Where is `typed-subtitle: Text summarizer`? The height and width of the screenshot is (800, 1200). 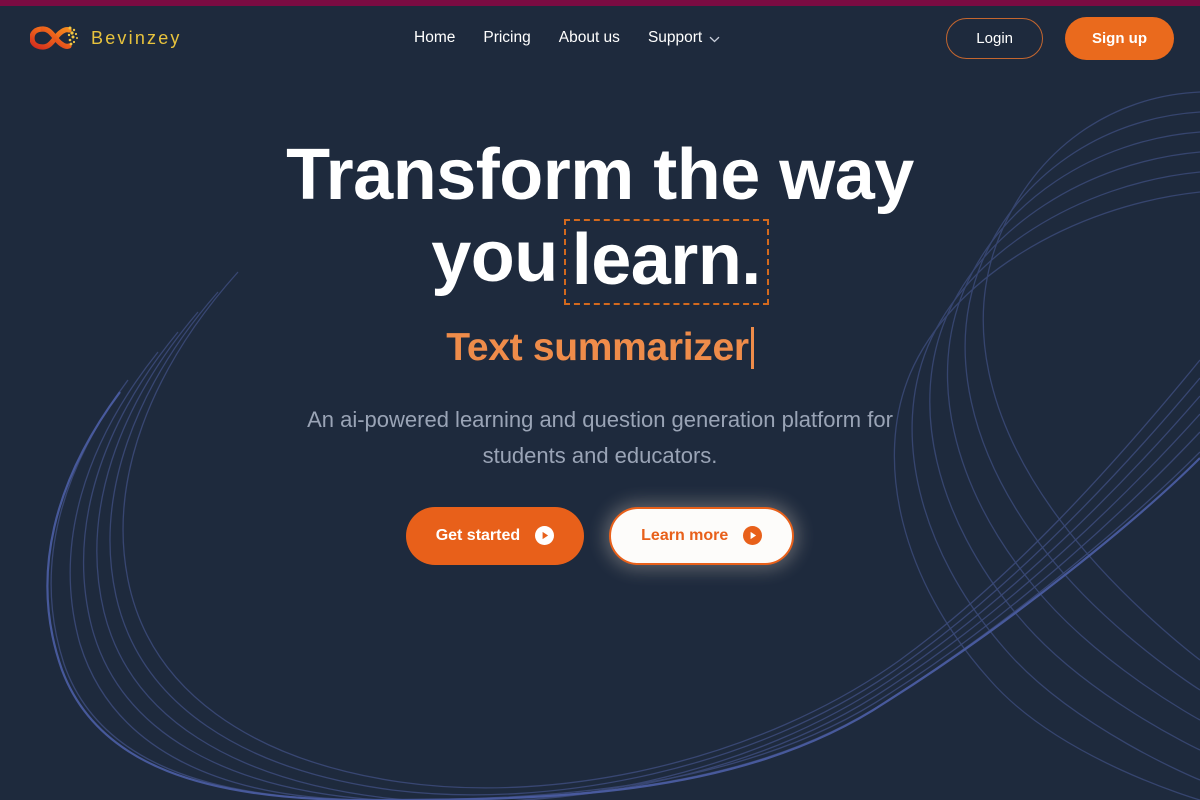 typed-subtitle: Text summarizer is located at coordinates (600, 348).